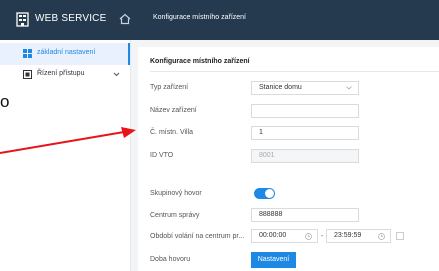  What do you see at coordinates (27, 74) in the screenshot?
I see `door-icon` at bounding box center [27, 74].